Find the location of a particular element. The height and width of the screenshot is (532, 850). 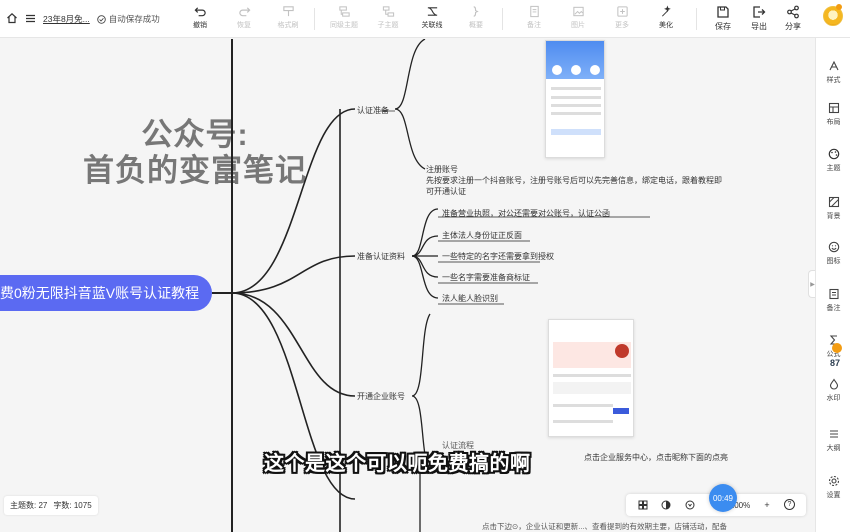

home-icon is located at coordinates (12, 19).